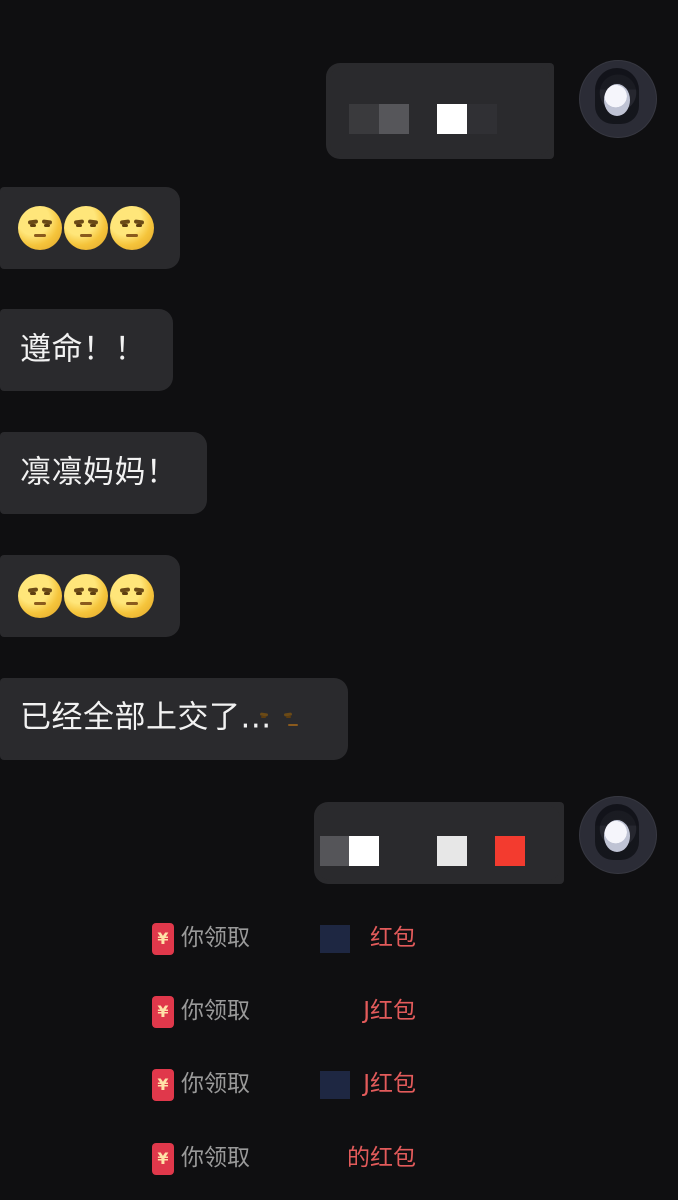  What do you see at coordinates (99, 472) in the screenshot?
I see `message-text: 凛凛妈妈！` at bounding box center [99, 472].